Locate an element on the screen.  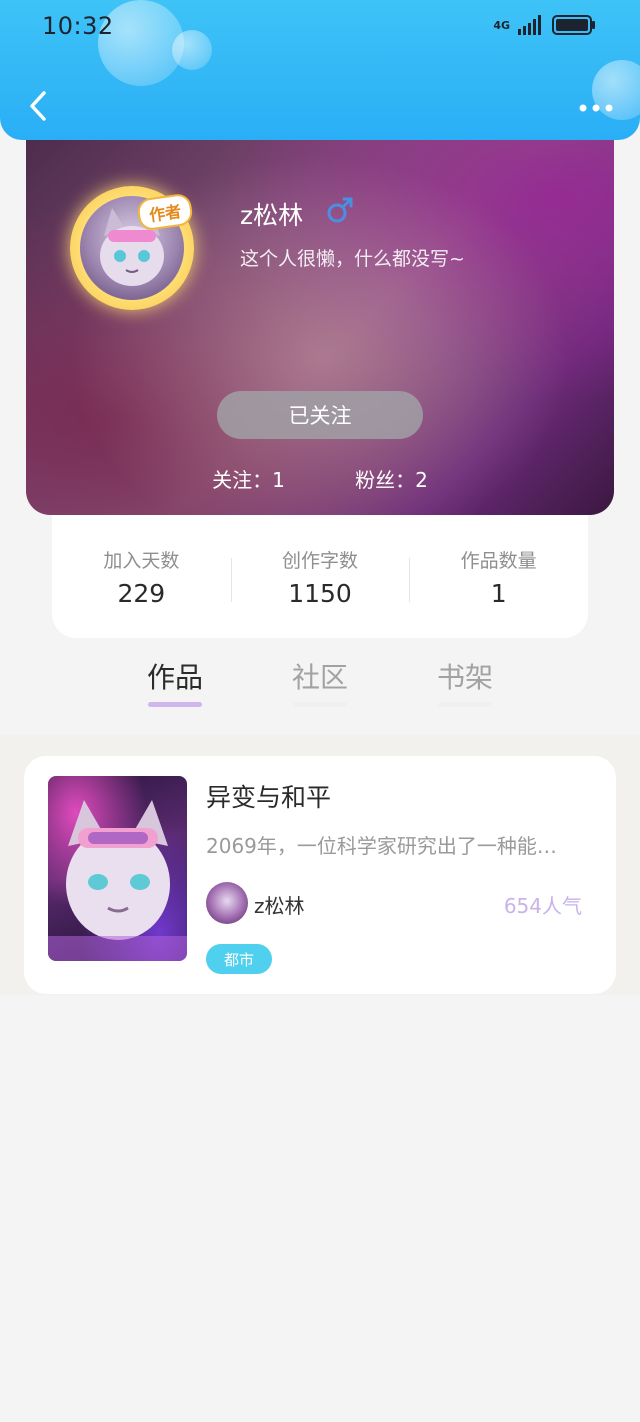
stat-word-count: 创作字数 1150 is located at coordinates (320, 577).